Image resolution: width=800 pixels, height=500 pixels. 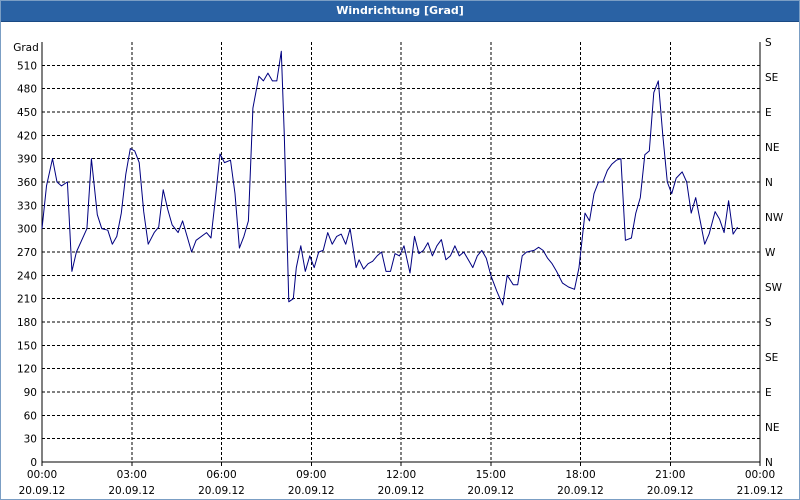 I want to click on y-tick-label: 360, so click(x=27, y=183).